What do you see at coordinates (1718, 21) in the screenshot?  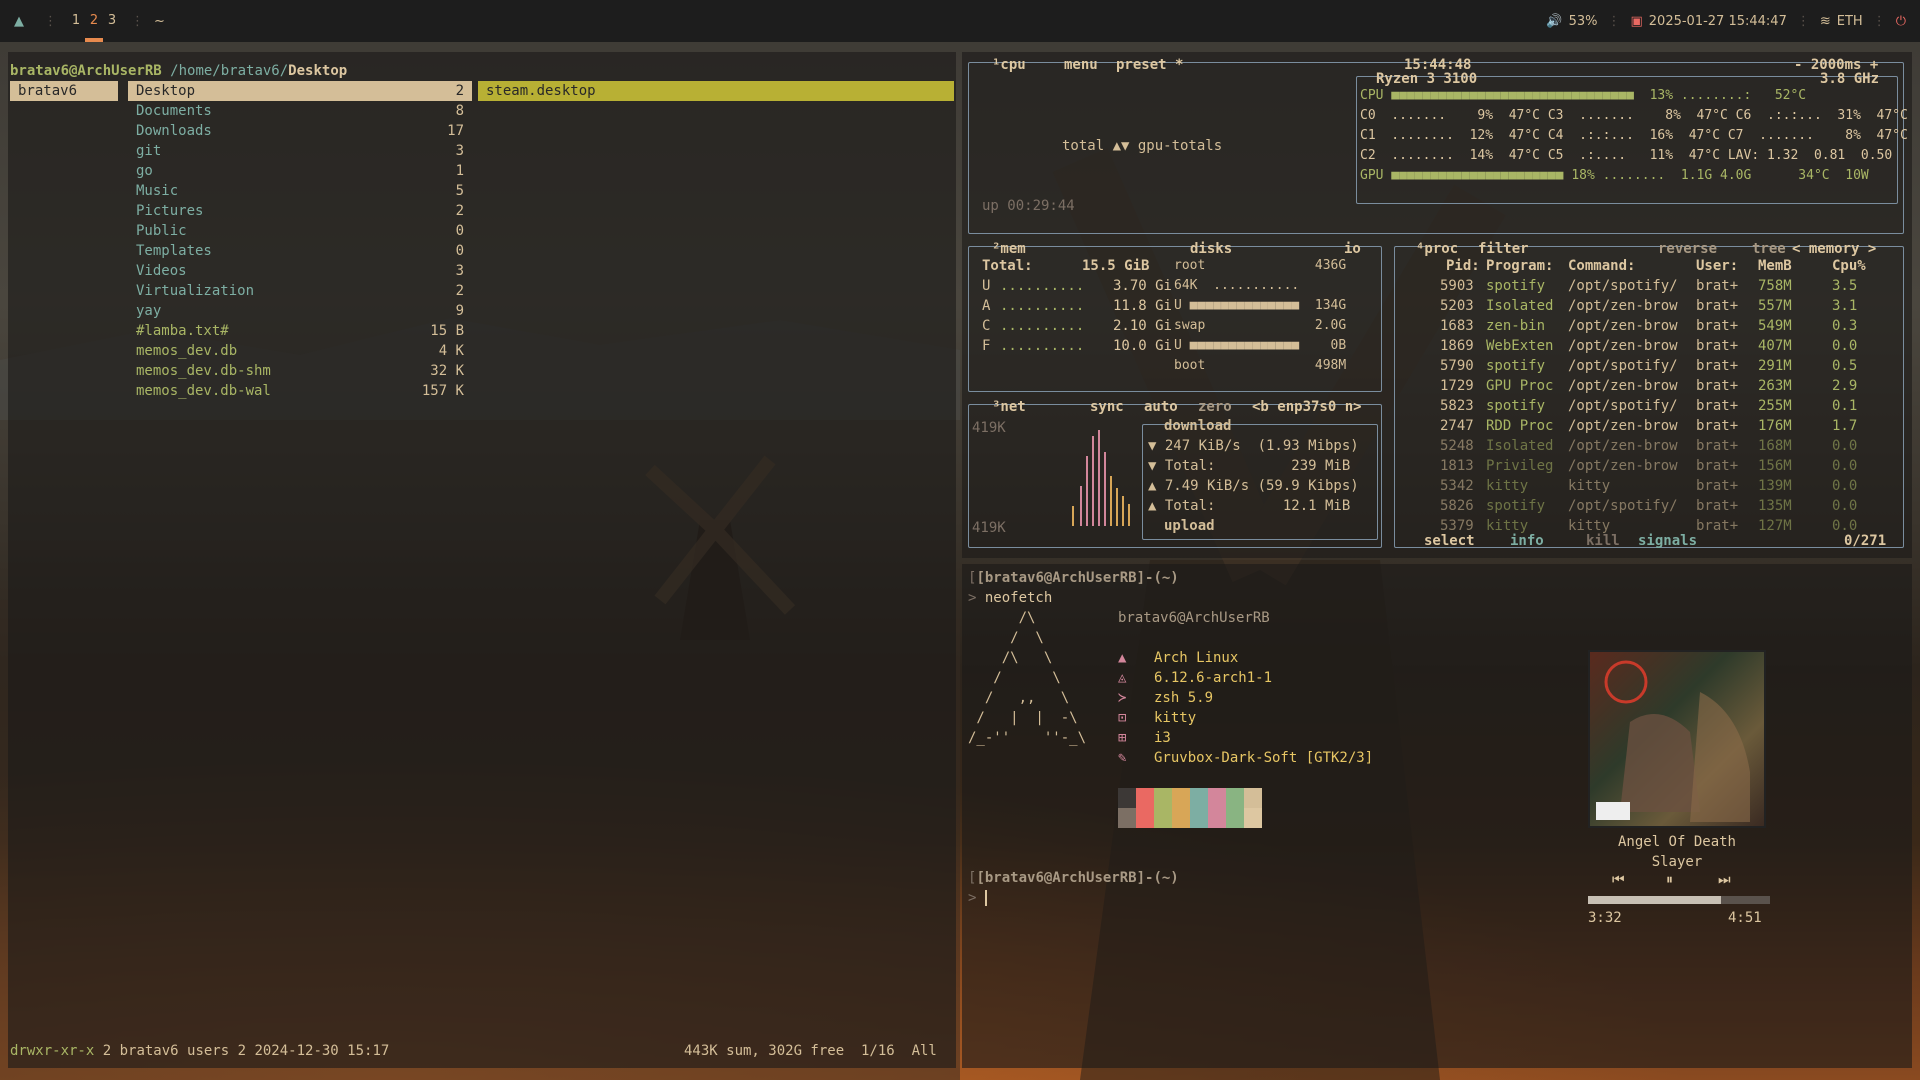 I see `datetime: 2025-01-27 15:44:47` at bounding box center [1718, 21].